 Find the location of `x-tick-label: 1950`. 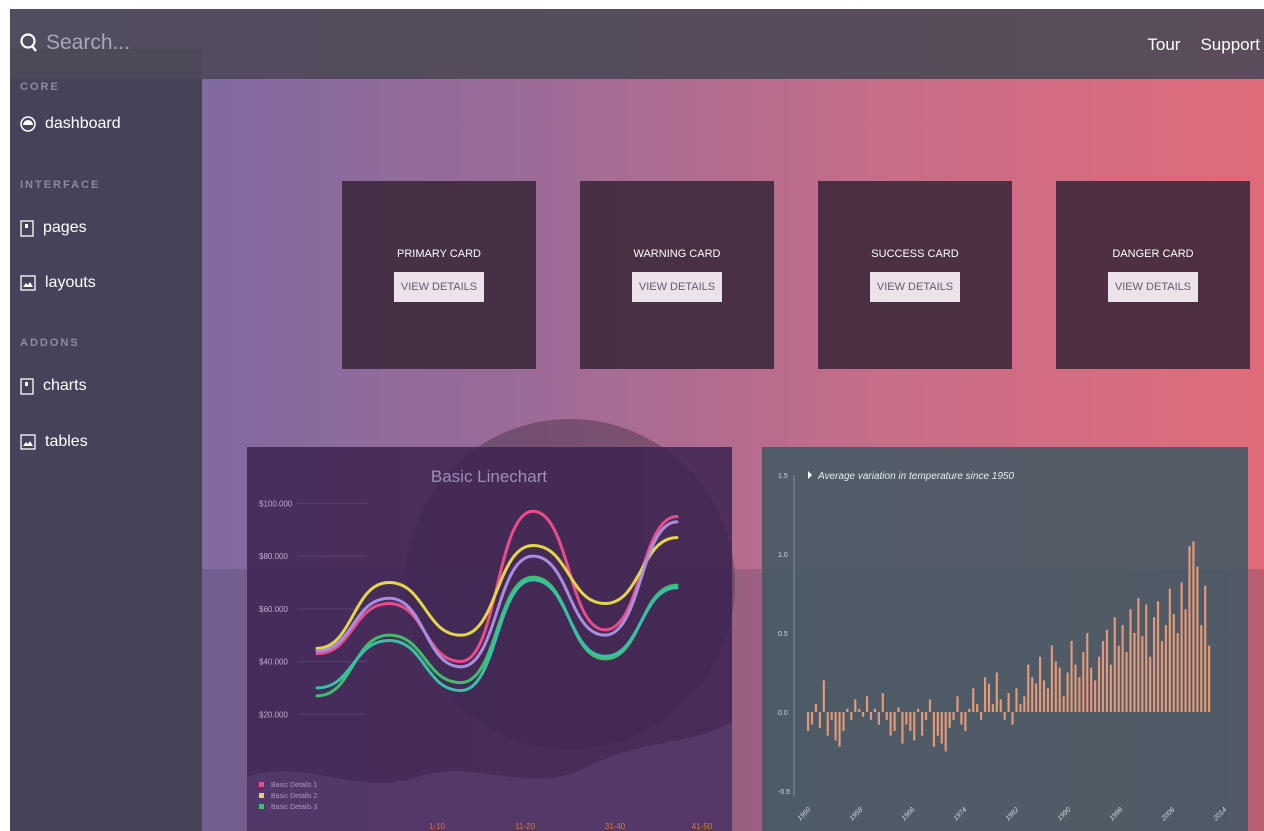

x-tick-label: 1950 is located at coordinates (804, 814).